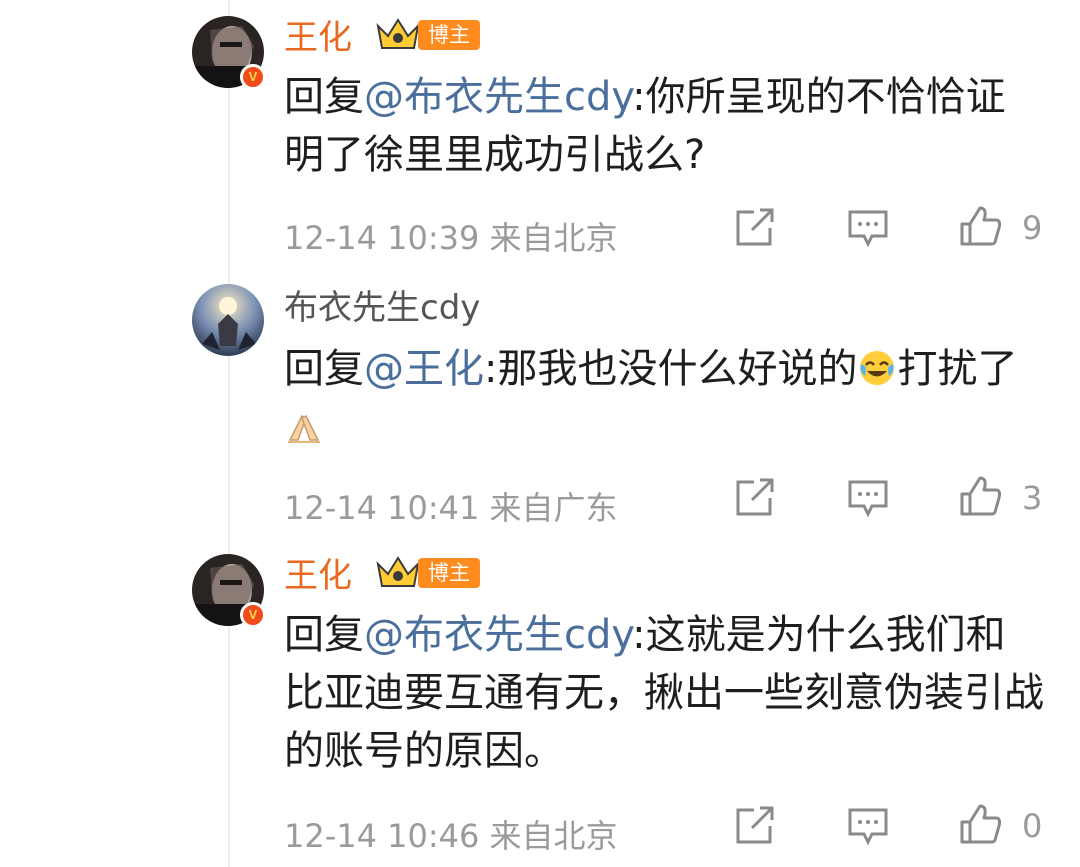  Describe the element at coordinates (1032, 498) in the screenshot. I see `like-count: 3` at that location.